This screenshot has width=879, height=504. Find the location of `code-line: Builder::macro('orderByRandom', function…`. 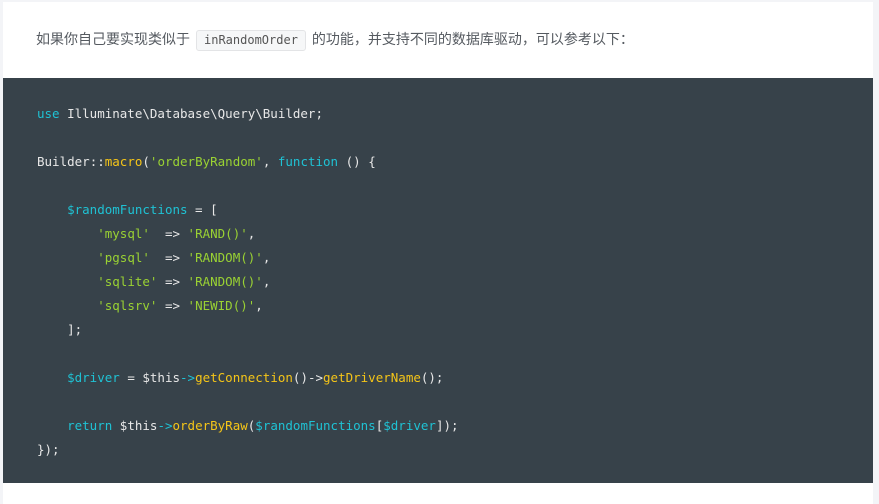

code-line: Builder::macro('orderByRandom', function… is located at coordinates (206, 161).